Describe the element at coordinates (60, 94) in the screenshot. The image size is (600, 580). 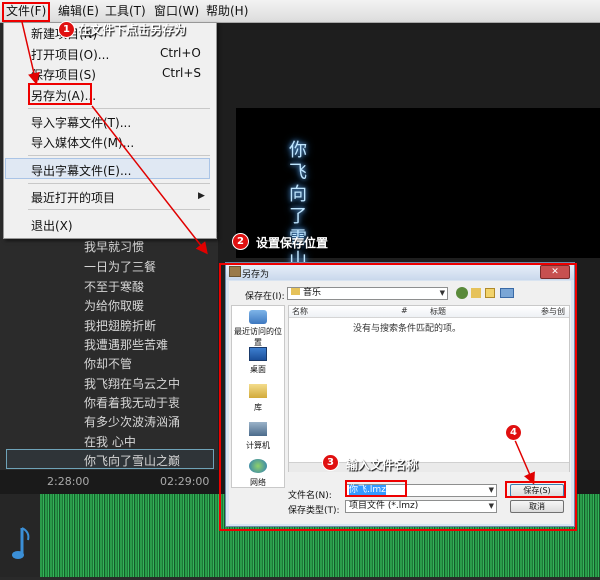
I see `highlight-save-as` at that location.